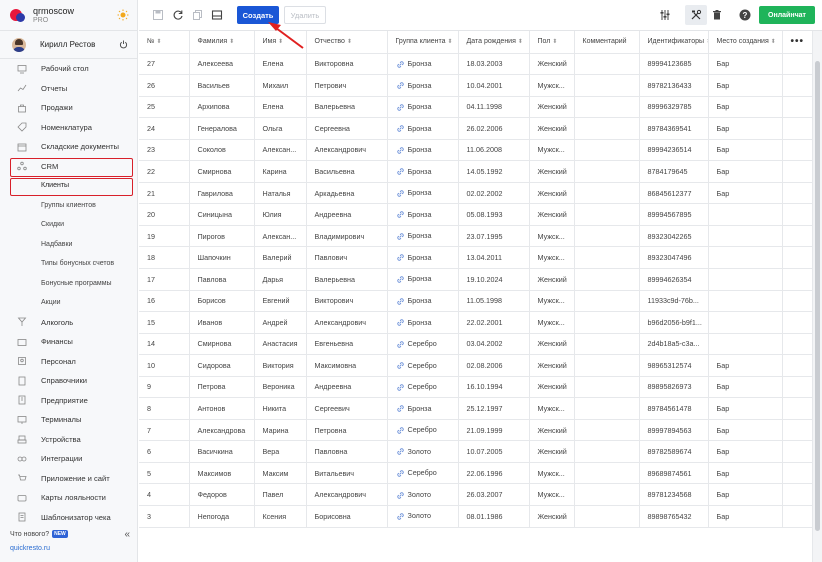 This screenshot has width=822, height=562. I want to click on crm-subitem-6: Акции, so click(68, 303).